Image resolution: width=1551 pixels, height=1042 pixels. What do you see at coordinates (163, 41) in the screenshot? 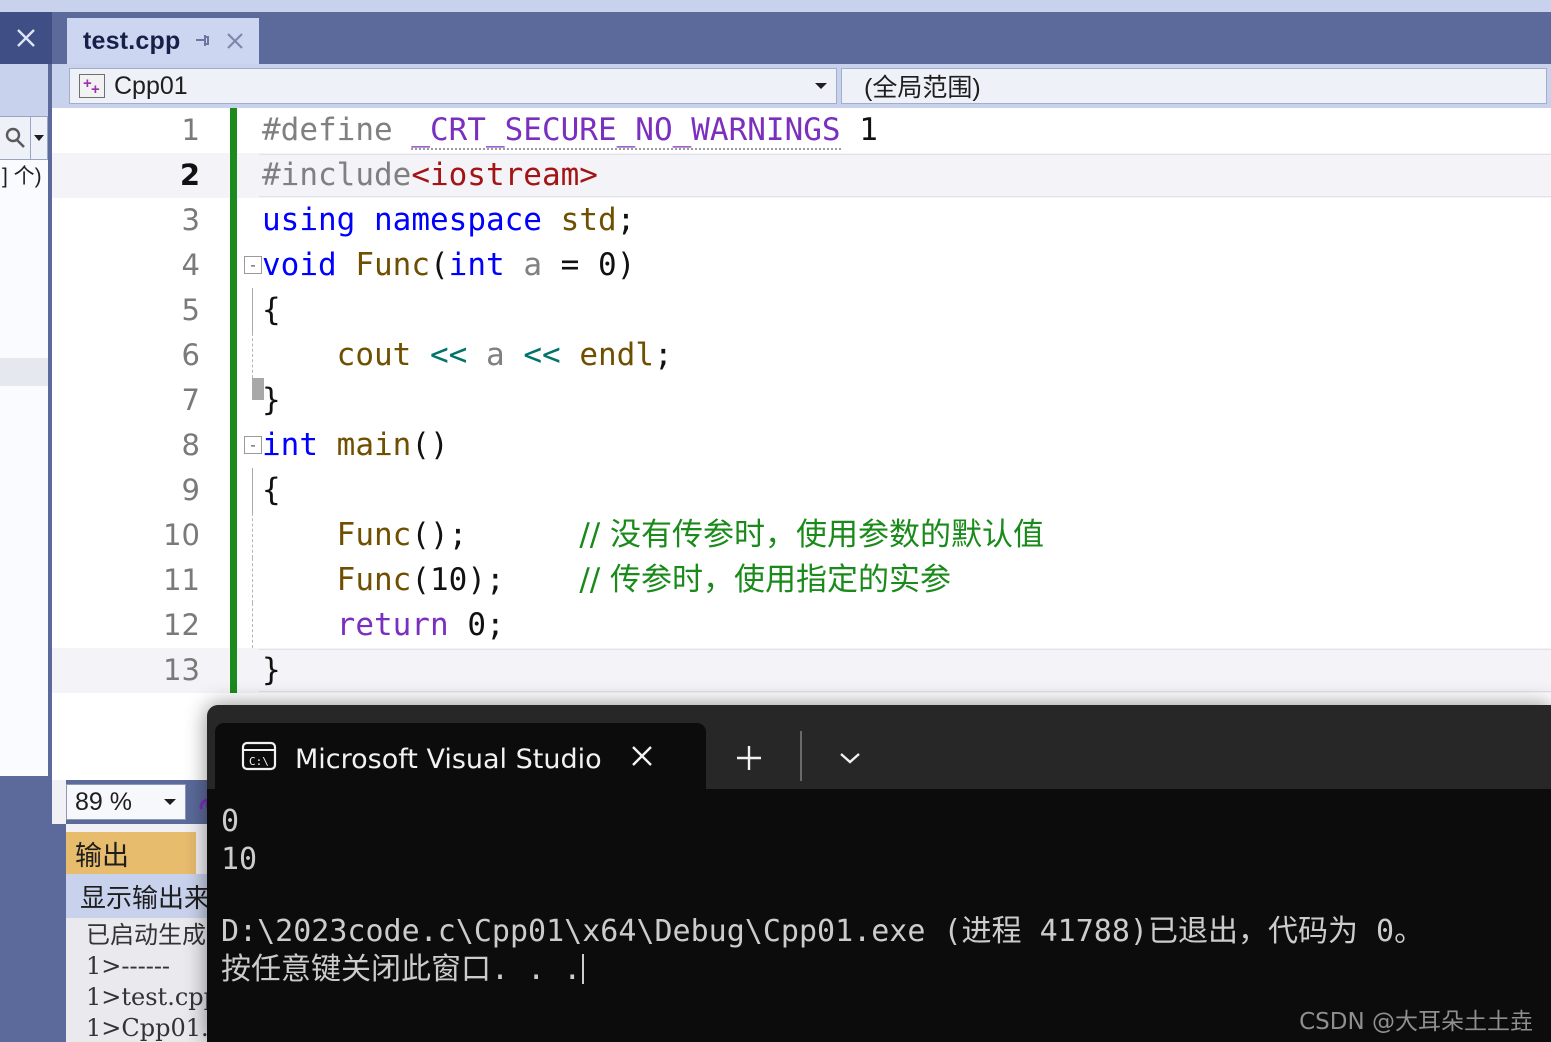
I see `editor-tab-test-cpp: test.cpp` at bounding box center [163, 41].